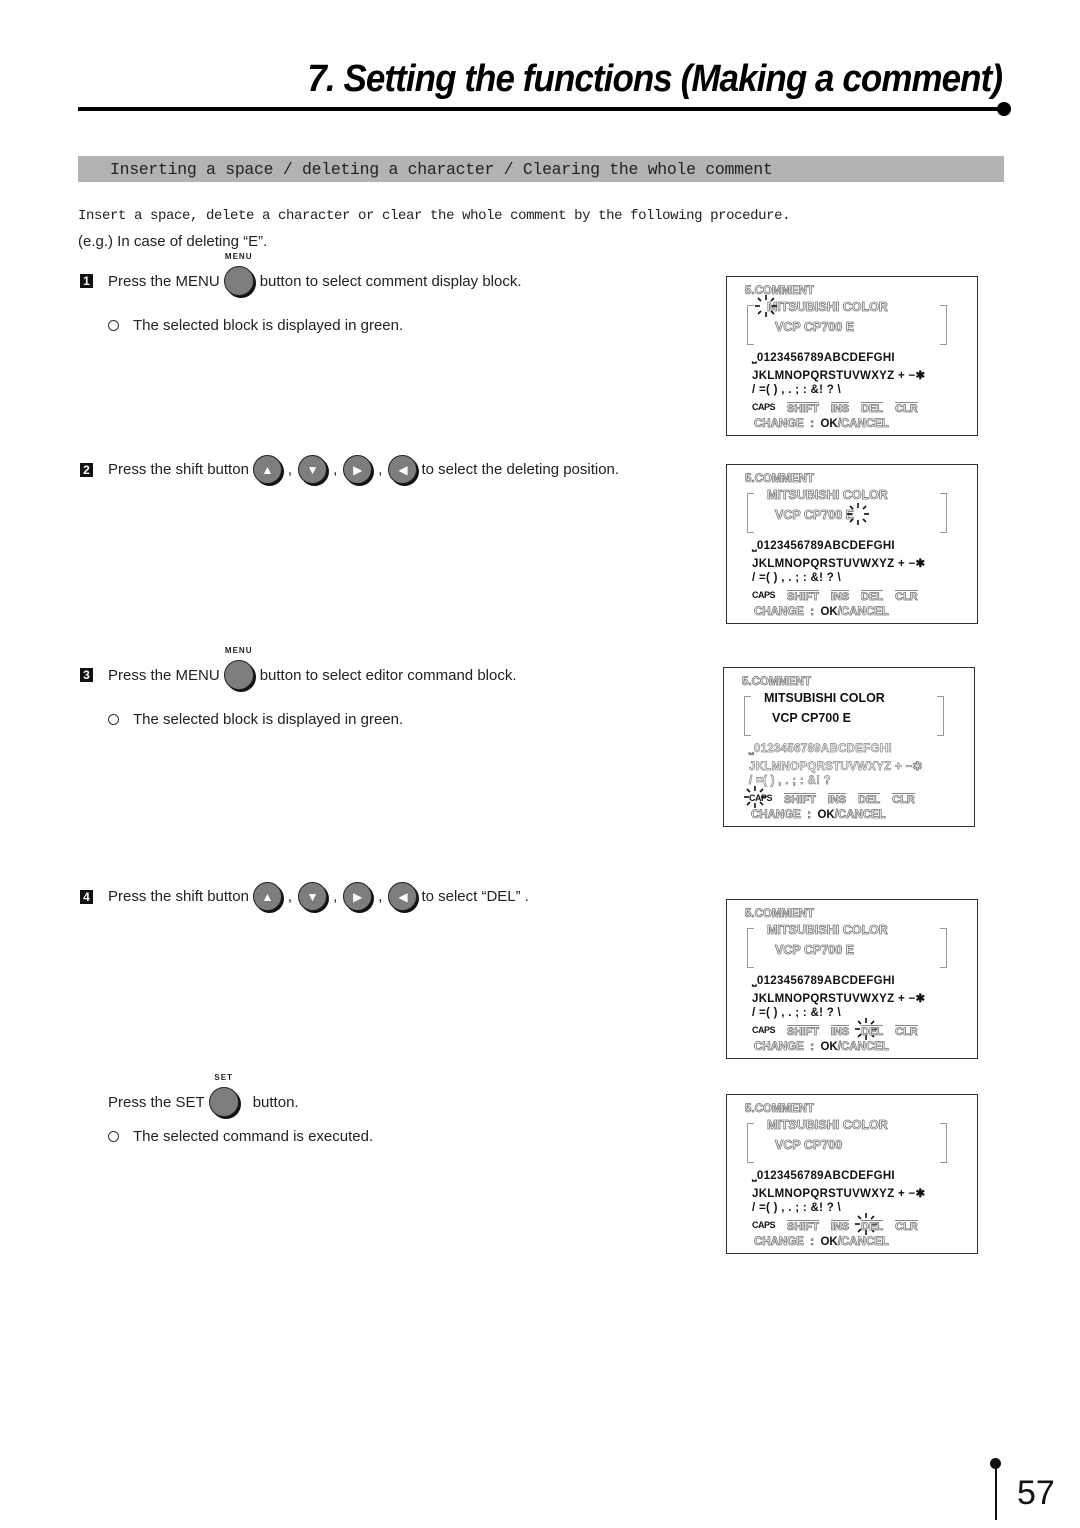 Image resolution: width=1080 pixels, height=1528 pixels. Describe the element at coordinates (1036, 1493) in the screenshot. I see `page-number: 57` at that location.